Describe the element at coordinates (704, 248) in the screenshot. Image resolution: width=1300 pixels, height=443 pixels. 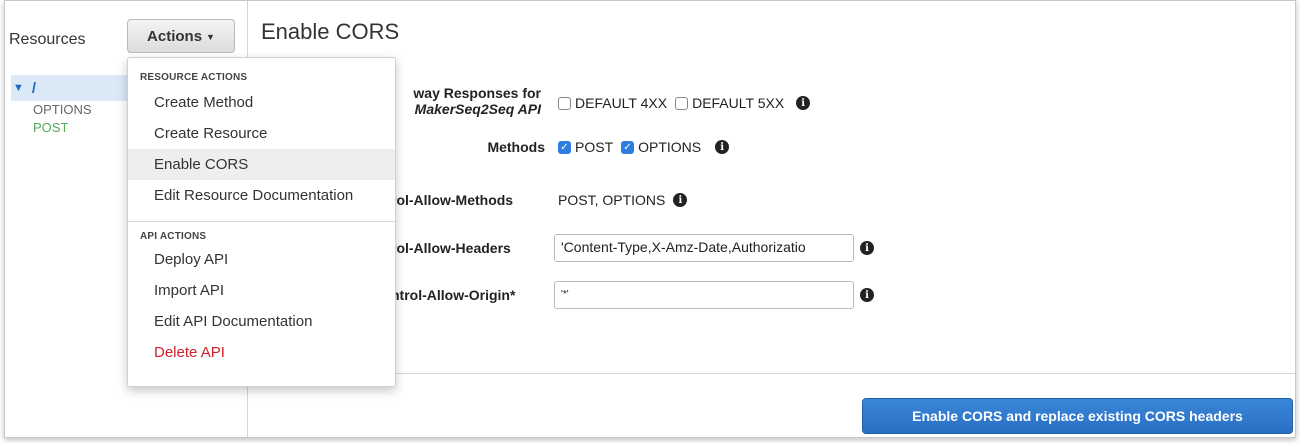
I see `allow-headers-input: 'Content-Type,X-Amz-Date,Authorizatio` at that location.